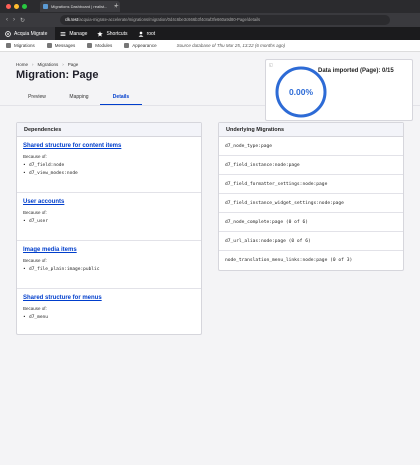 Image resolution: width=420 pixels, height=465 pixels. I want to click on migrations-link: Migrations, so click(20, 45).